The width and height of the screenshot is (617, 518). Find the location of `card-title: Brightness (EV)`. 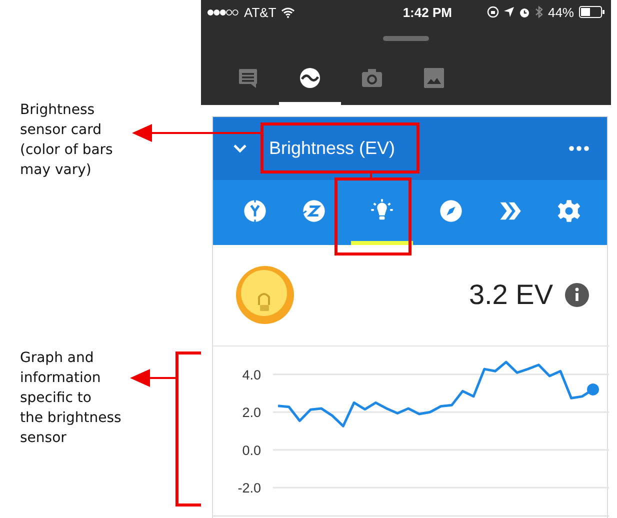

card-title: Brightness (EV) is located at coordinates (332, 148).